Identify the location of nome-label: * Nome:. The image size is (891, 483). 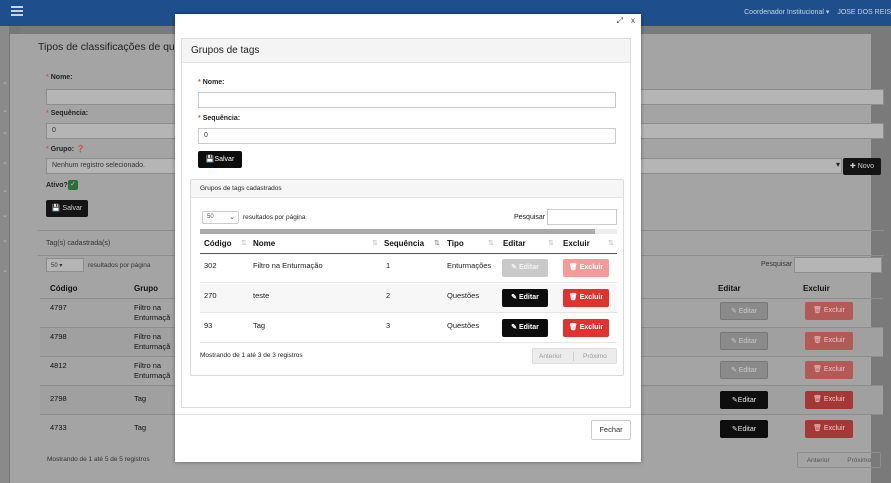
(211, 82).